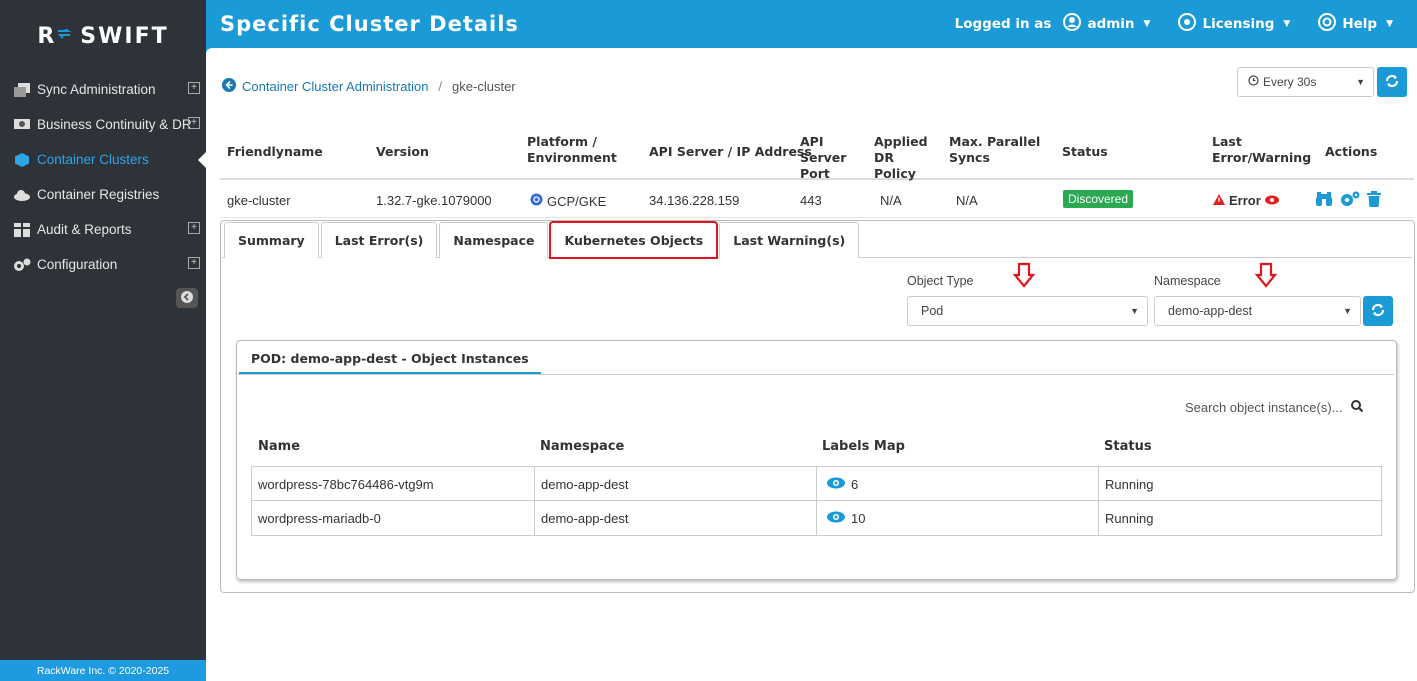  I want to click on cluster-platform: GCP/GKE, so click(568, 201).